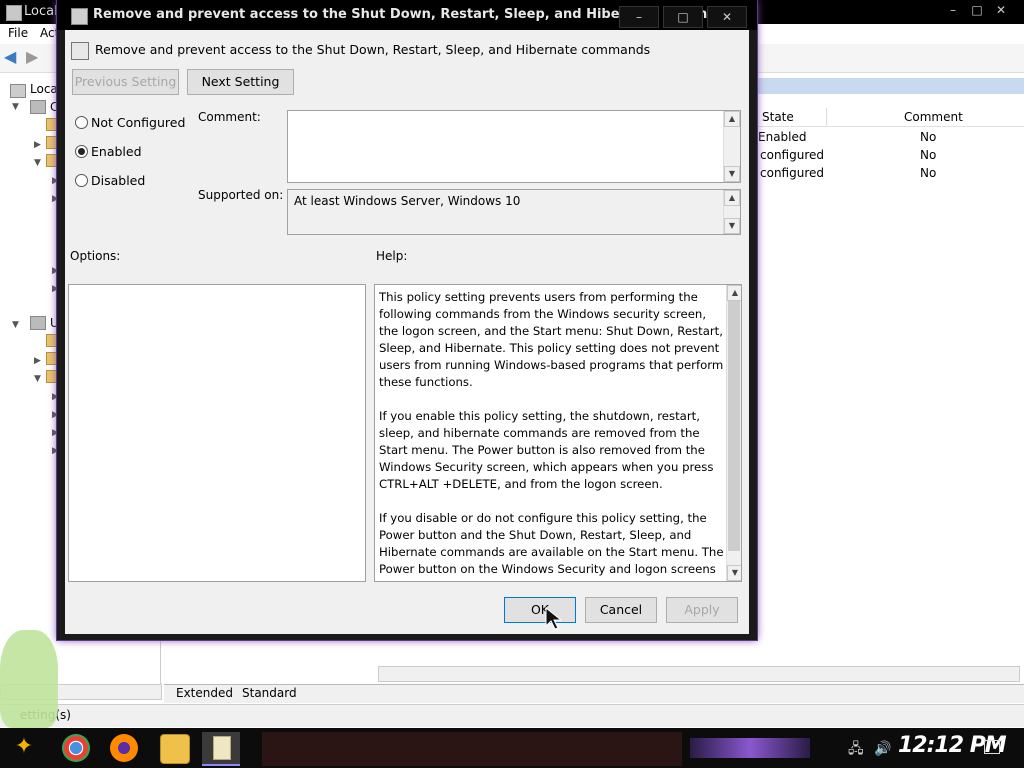 The image size is (1024, 768). I want to click on radio-label: Enabled, so click(116, 151).